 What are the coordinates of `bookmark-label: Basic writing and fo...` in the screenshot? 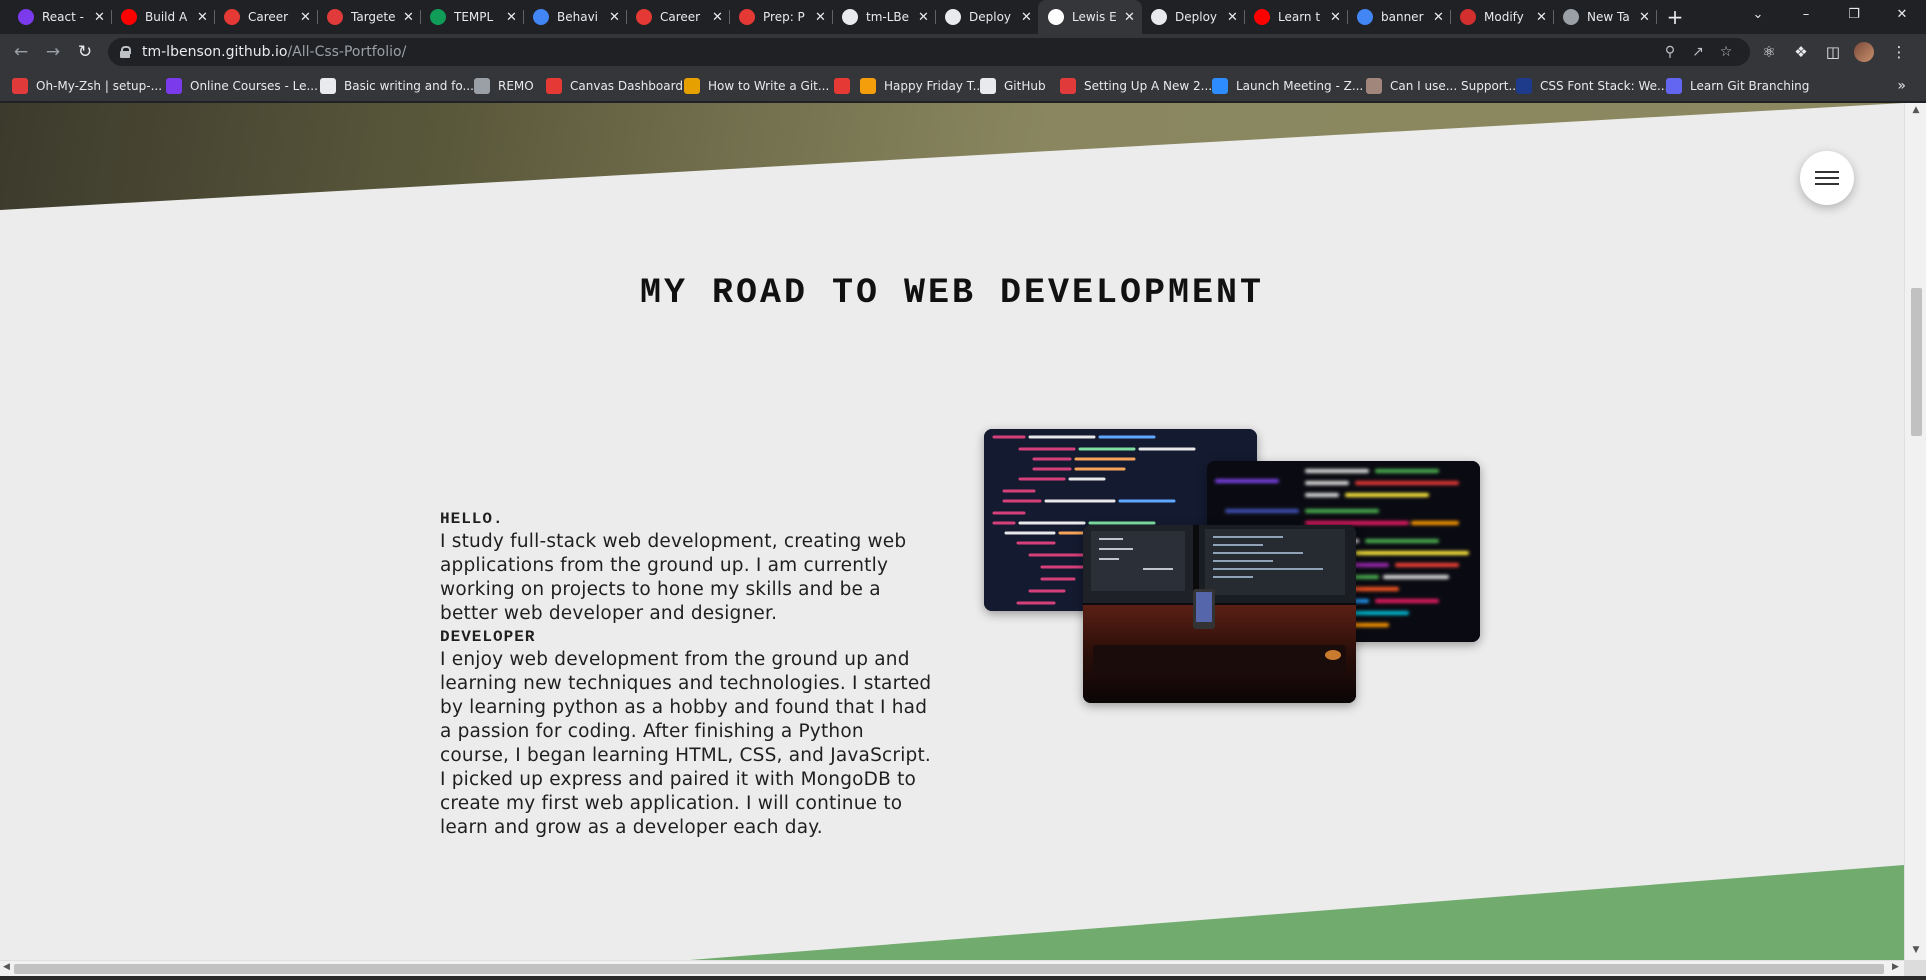 It's located at (409, 86).